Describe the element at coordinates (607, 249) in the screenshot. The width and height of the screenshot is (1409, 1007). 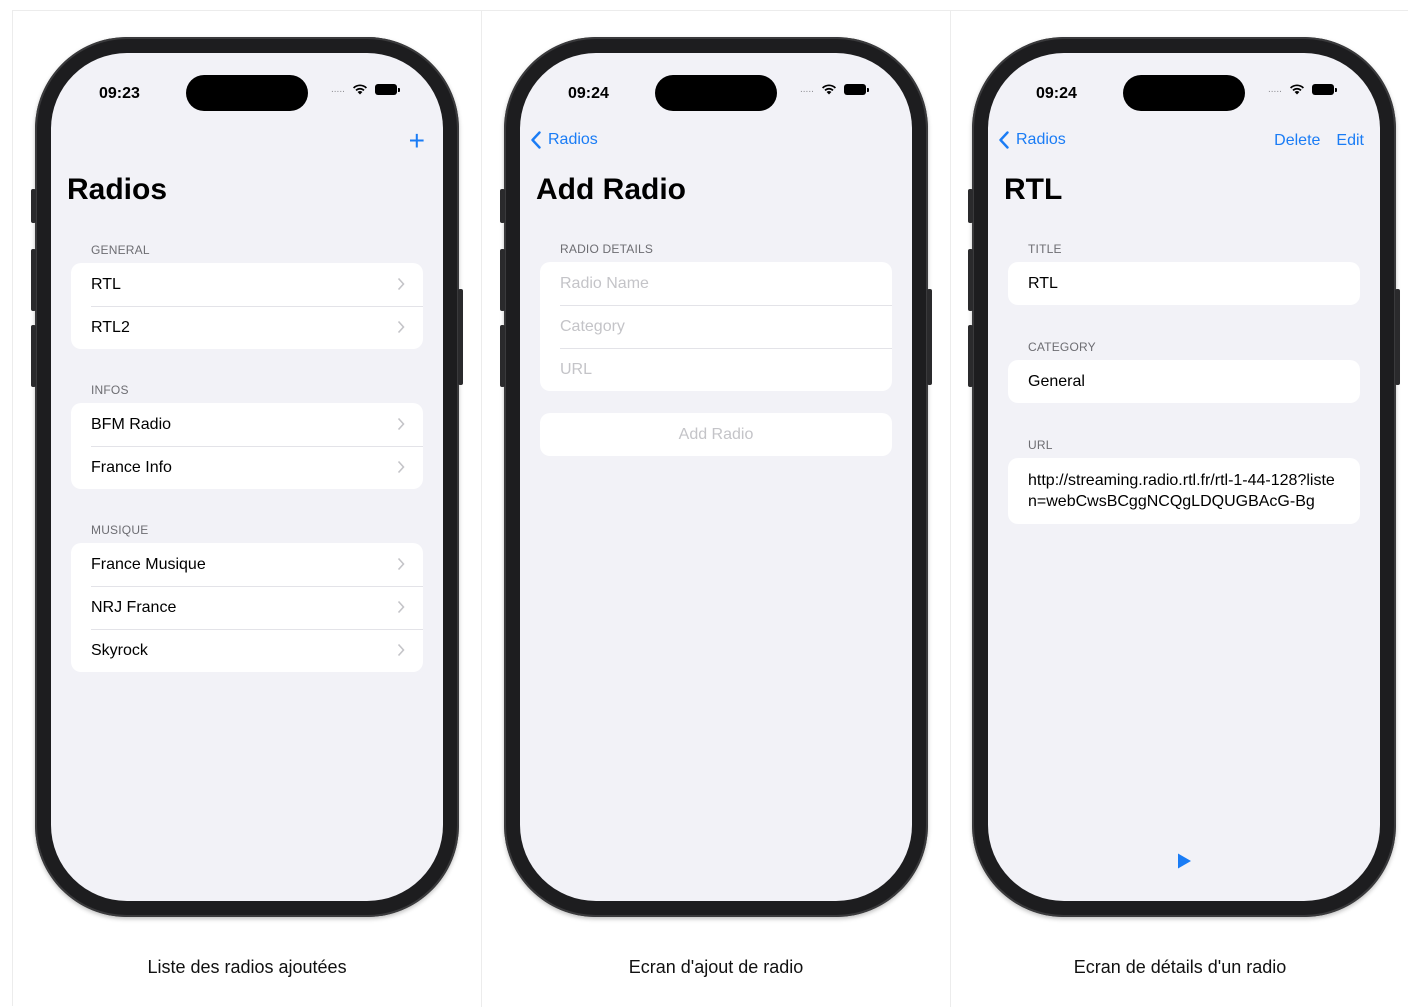
I see `section-header-radio-details: RADIO DETAILS` at that location.